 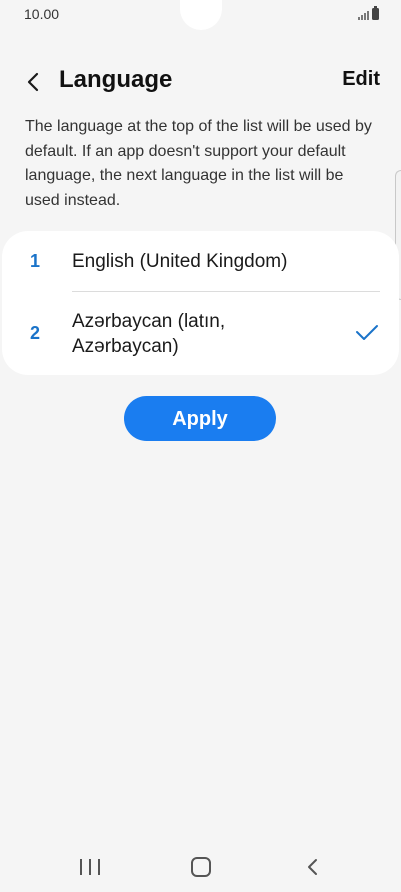 What do you see at coordinates (42, 14) in the screenshot?
I see `status-time: 10.00` at bounding box center [42, 14].